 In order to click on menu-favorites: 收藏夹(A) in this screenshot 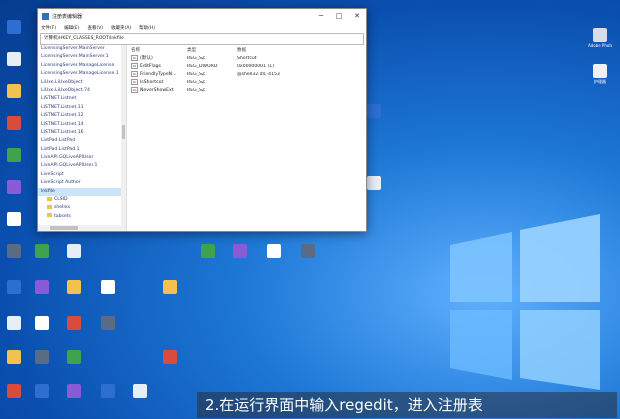, I will do `click(121, 28)`.